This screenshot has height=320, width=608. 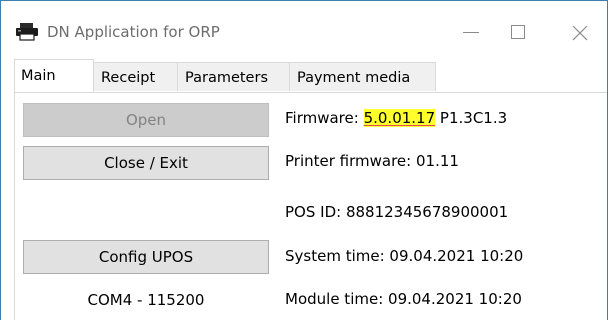 I want to click on tab-payment-media: Payment media, so click(x=363, y=76).